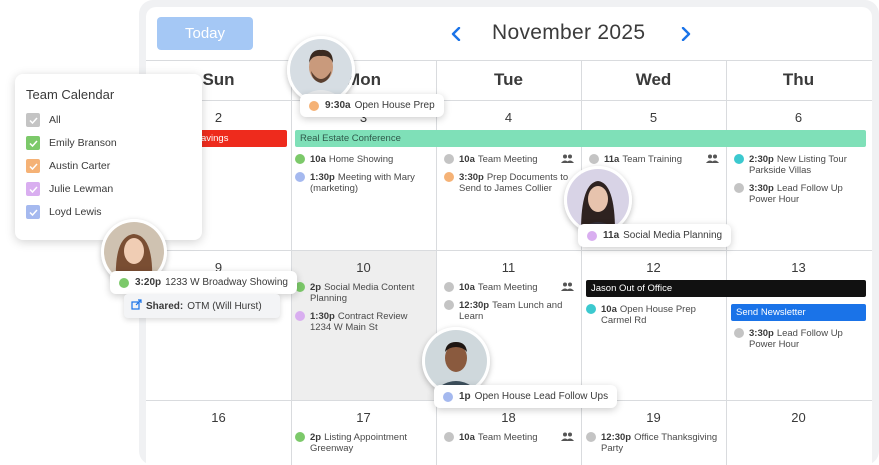  I want to click on day-number: 16, so click(218, 417).